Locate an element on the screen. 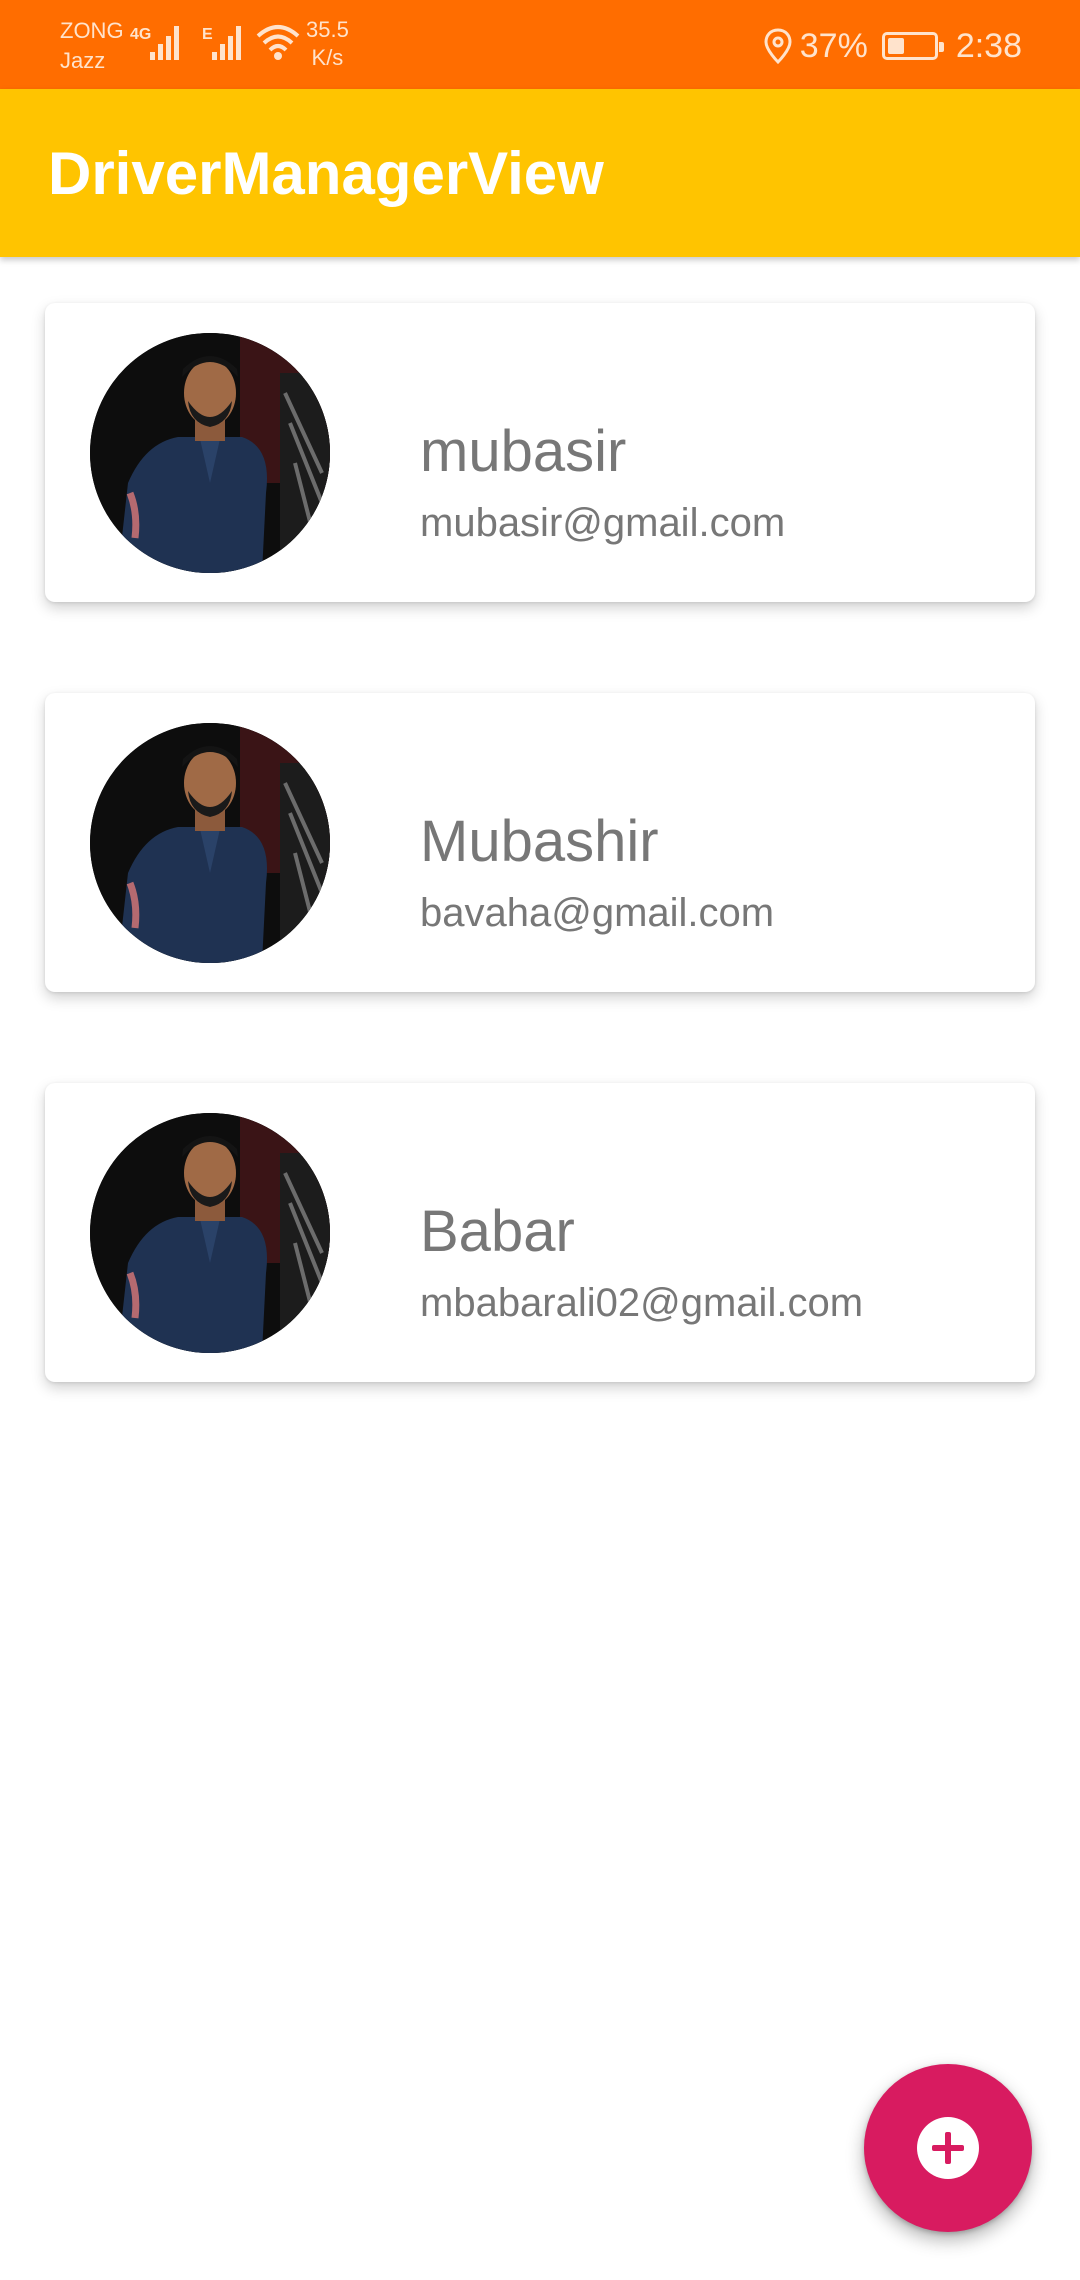  driver-card: mubasir mubasir@gmail.com is located at coordinates (540, 452).